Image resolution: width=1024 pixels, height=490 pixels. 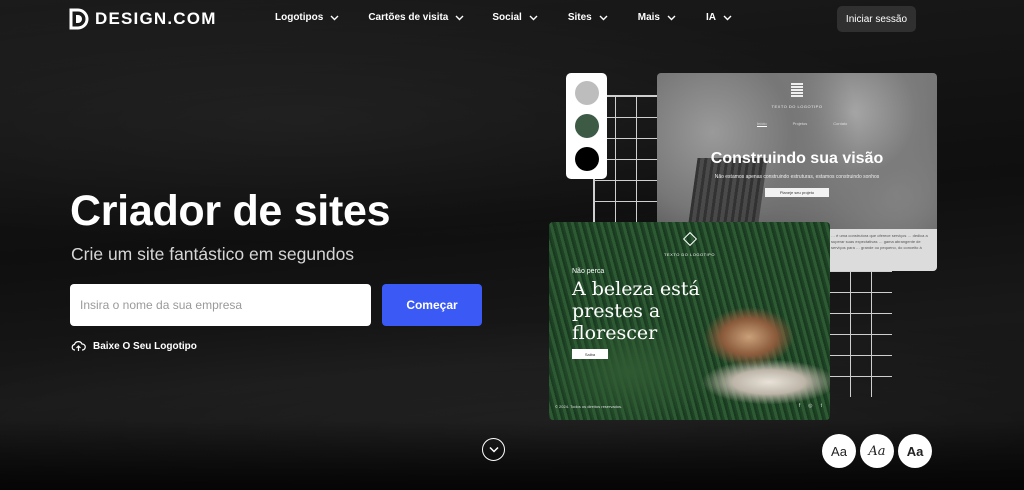 I want to click on nav-social: Social, so click(x=515, y=17).